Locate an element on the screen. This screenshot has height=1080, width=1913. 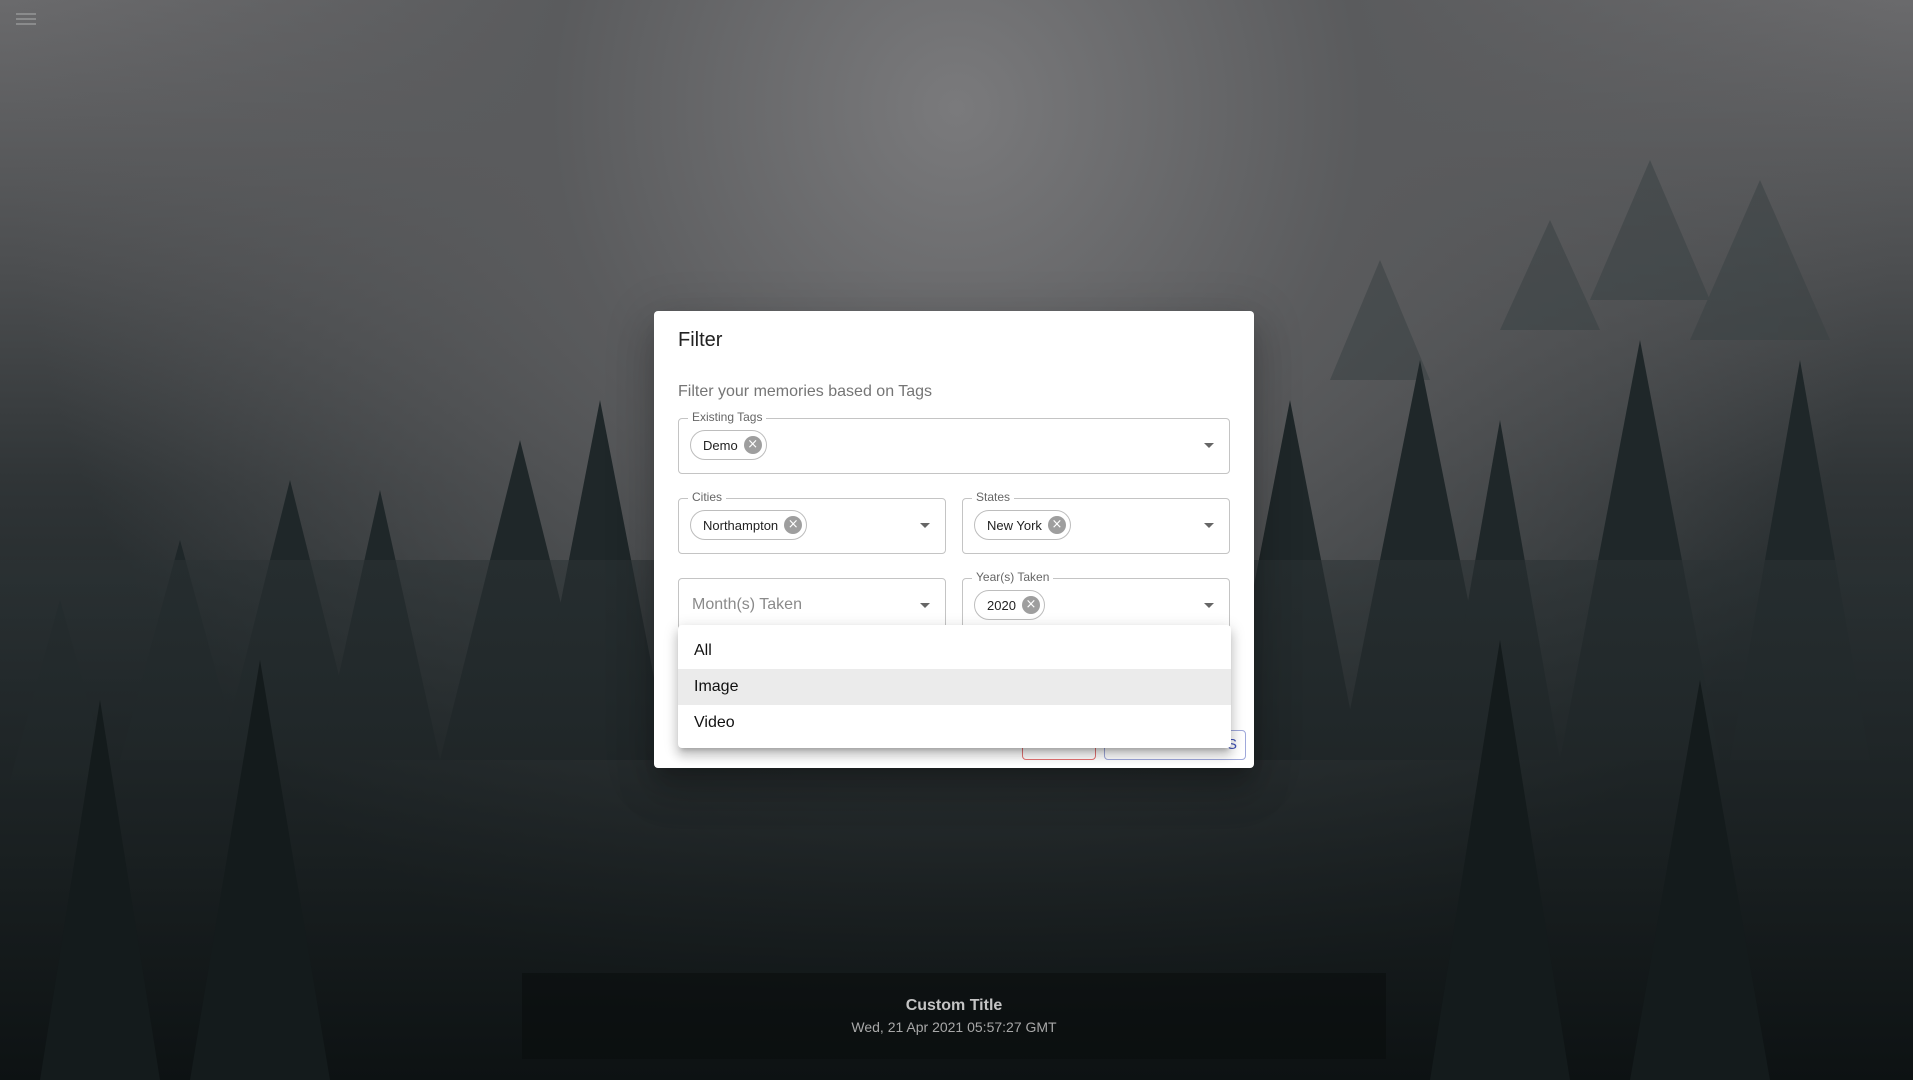
existing-tags-select: Existing Tags Demo × is located at coordinates (954, 442).